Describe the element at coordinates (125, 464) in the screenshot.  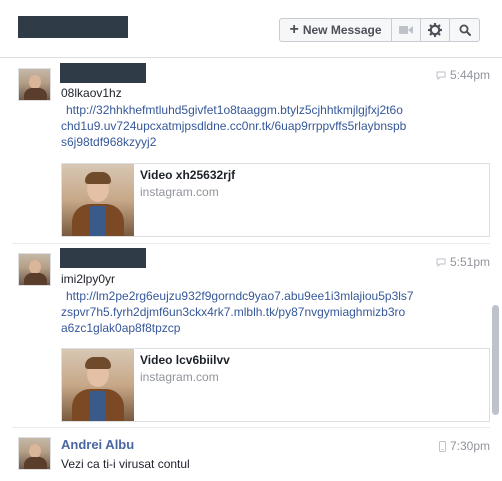
I see `message-text: Vezi ca ti-i virusat contul` at that location.